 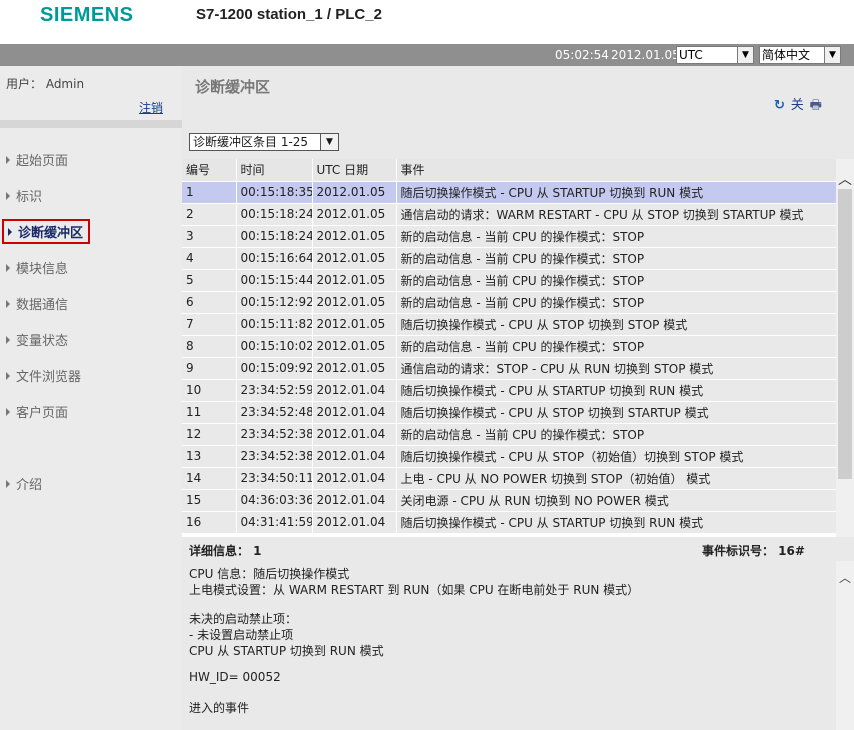 I want to click on language-value: 简体中文, so click(x=786, y=55).